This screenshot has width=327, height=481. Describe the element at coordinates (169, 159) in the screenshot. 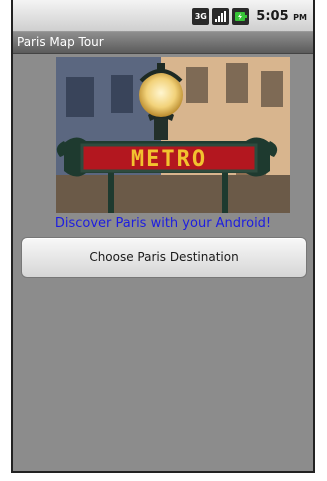

I see `metro-sign-text: METRO` at that location.